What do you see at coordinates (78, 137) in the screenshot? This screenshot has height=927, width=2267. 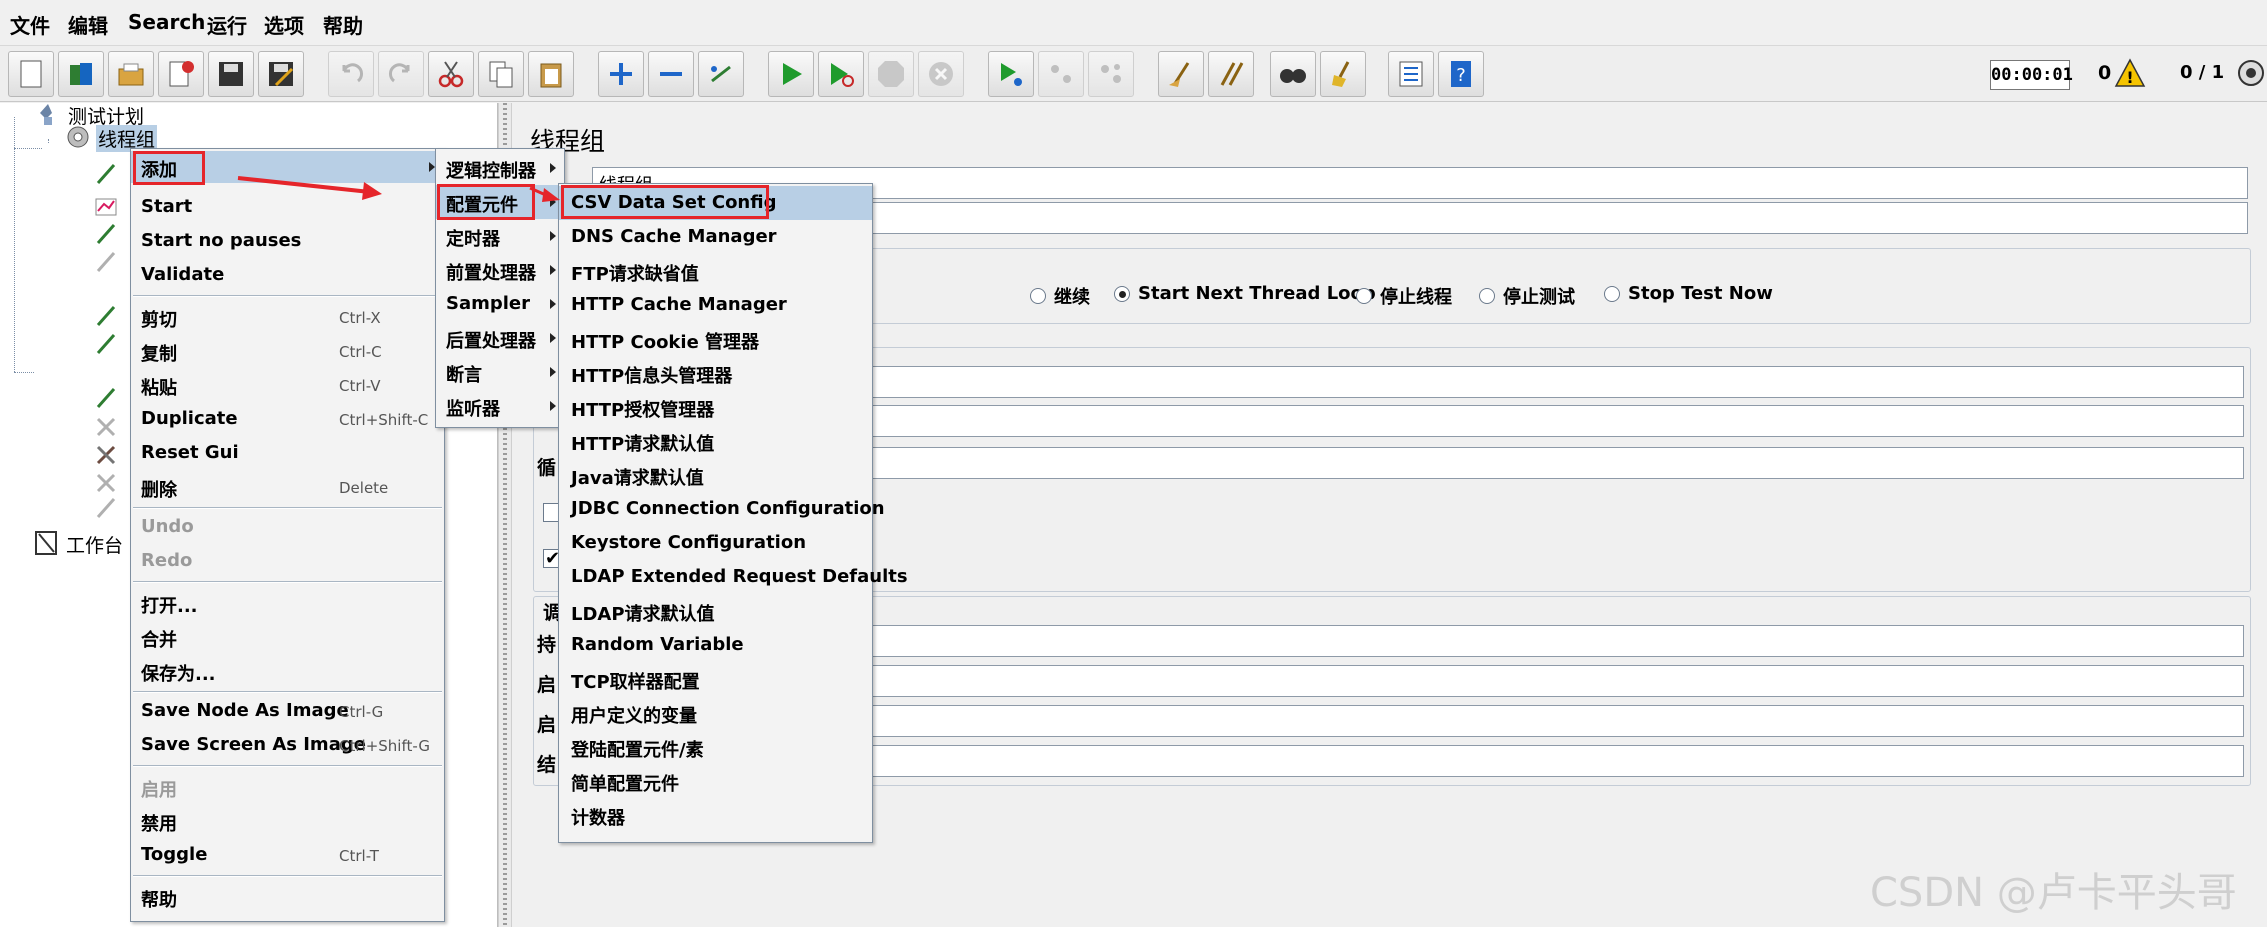 I see `thread-group-icon` at bounding box center [78, 137].